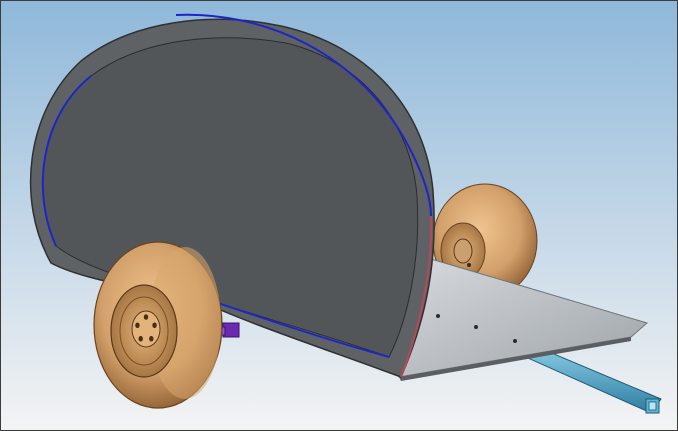 The image size is (678, 431). What do you see at coordinates (463, 251) in the screenshot?
I see `rear-hub` at bounding box center [463, 251].